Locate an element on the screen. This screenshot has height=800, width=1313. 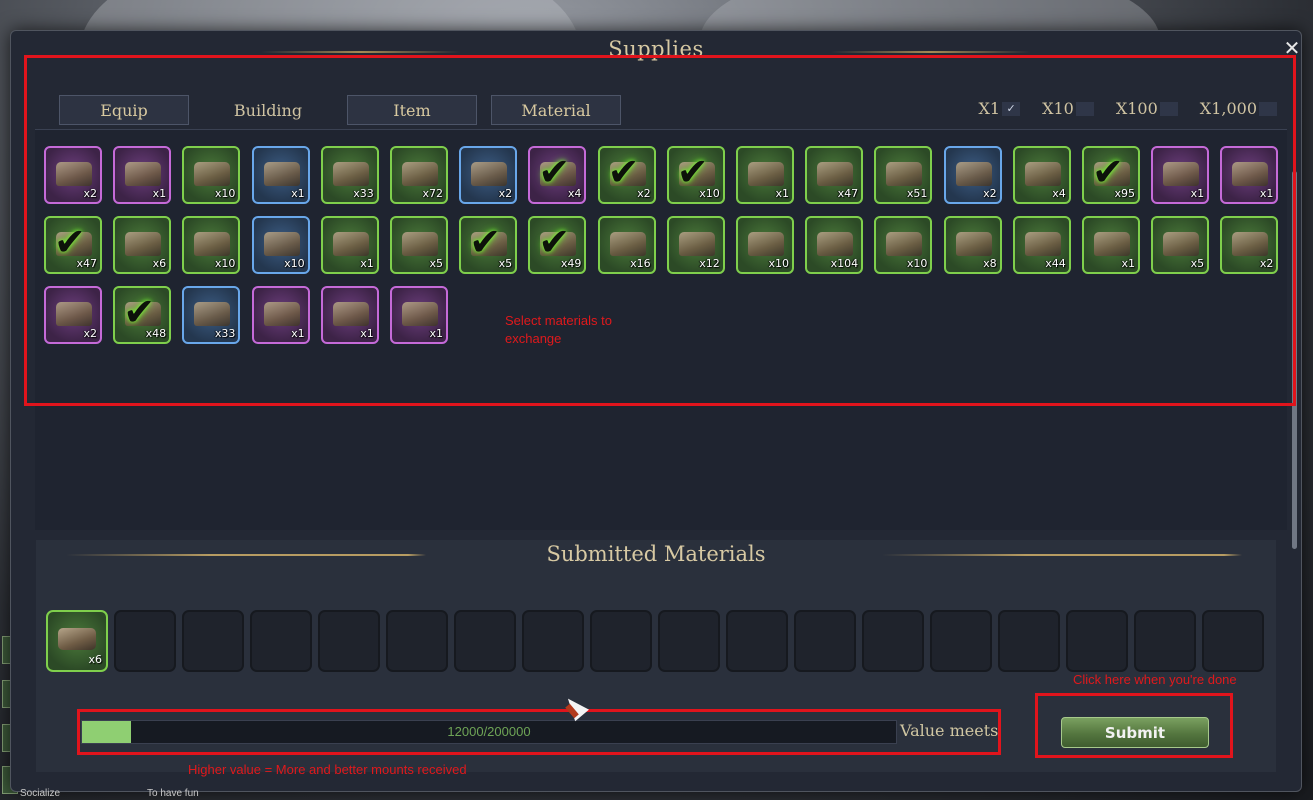
submitted-title: Submitted Materials is located at coordinates (656, 554).